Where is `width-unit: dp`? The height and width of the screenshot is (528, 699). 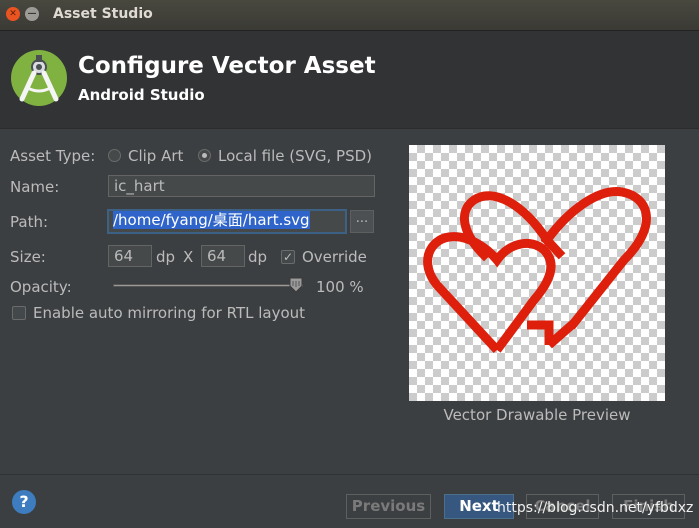
width-unit: dp is located at coordinates (166, 257).